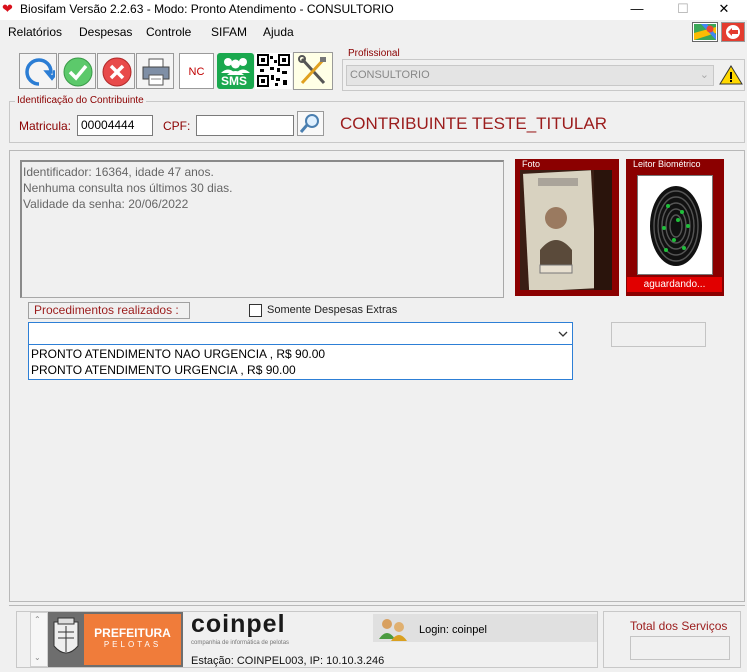 This screenshot has height=672, width=747. Describe the element at coordinates (45, 126) in the screenshot. I see `matricula-label: Matricula:` at that location.